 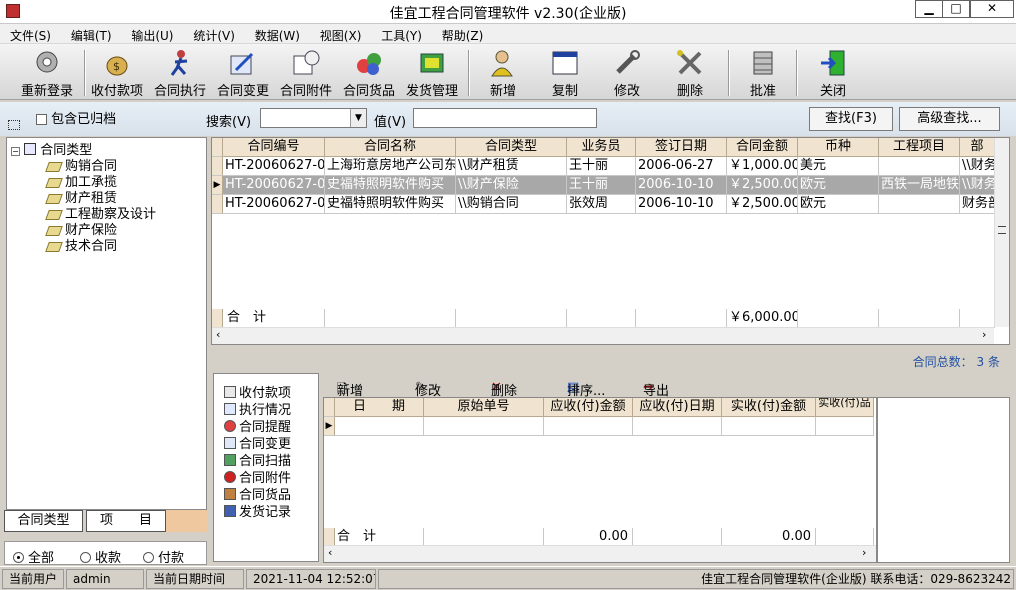 What do you see at coordinates (28, 34) in the screenshot?
I see `menu-file: 文件(S)` at bounding box center [28, 34].